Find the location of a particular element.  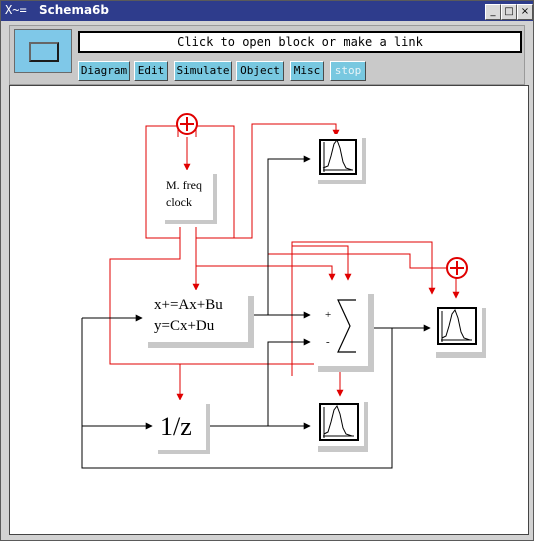

unit-delay-block: 1/z is located at coordinates (182, 427).